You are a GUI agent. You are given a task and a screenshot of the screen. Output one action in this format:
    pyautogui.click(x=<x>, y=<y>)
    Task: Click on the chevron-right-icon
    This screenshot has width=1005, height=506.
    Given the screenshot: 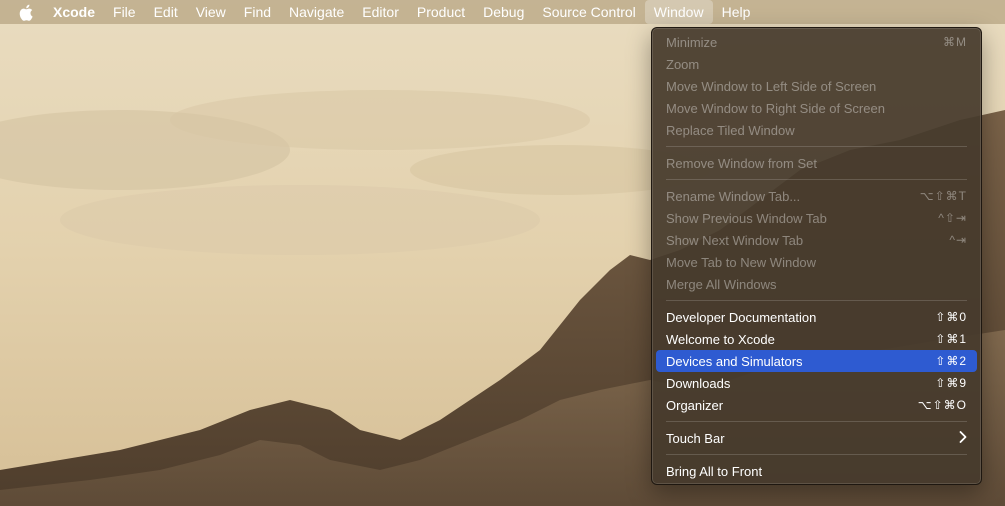 What is the action you would take?
    pyautogui.click(x=963, y=438)
    